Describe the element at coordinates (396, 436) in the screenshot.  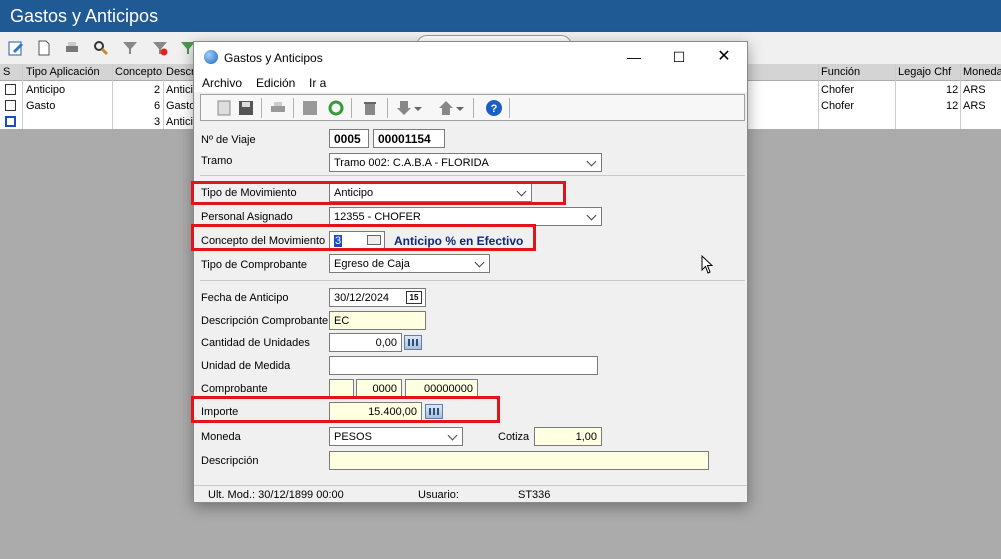
I see `moneda-select: PESOS` at that location.